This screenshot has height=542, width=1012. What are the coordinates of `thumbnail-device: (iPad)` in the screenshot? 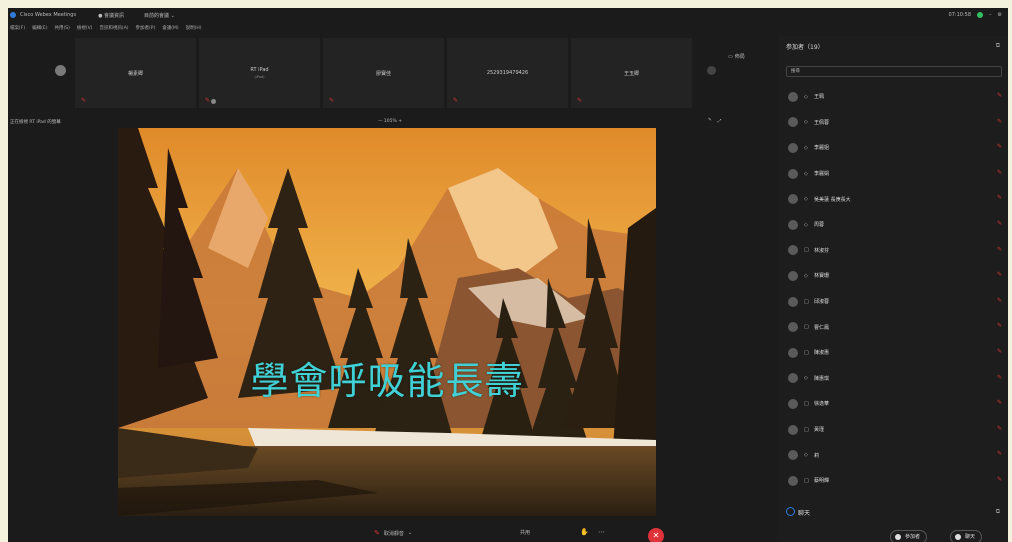 It's located at (259, 77).